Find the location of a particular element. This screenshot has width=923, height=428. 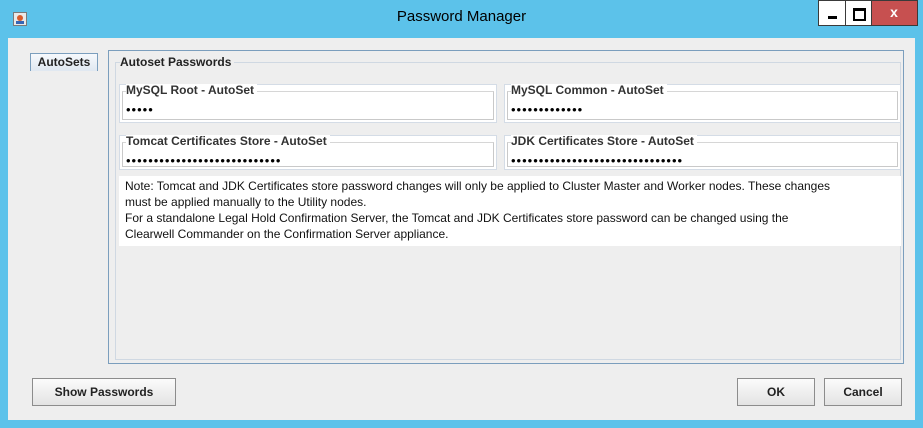

mysql-root-label: MySQL Root - AutoSet is located at coordinates (191, 90).